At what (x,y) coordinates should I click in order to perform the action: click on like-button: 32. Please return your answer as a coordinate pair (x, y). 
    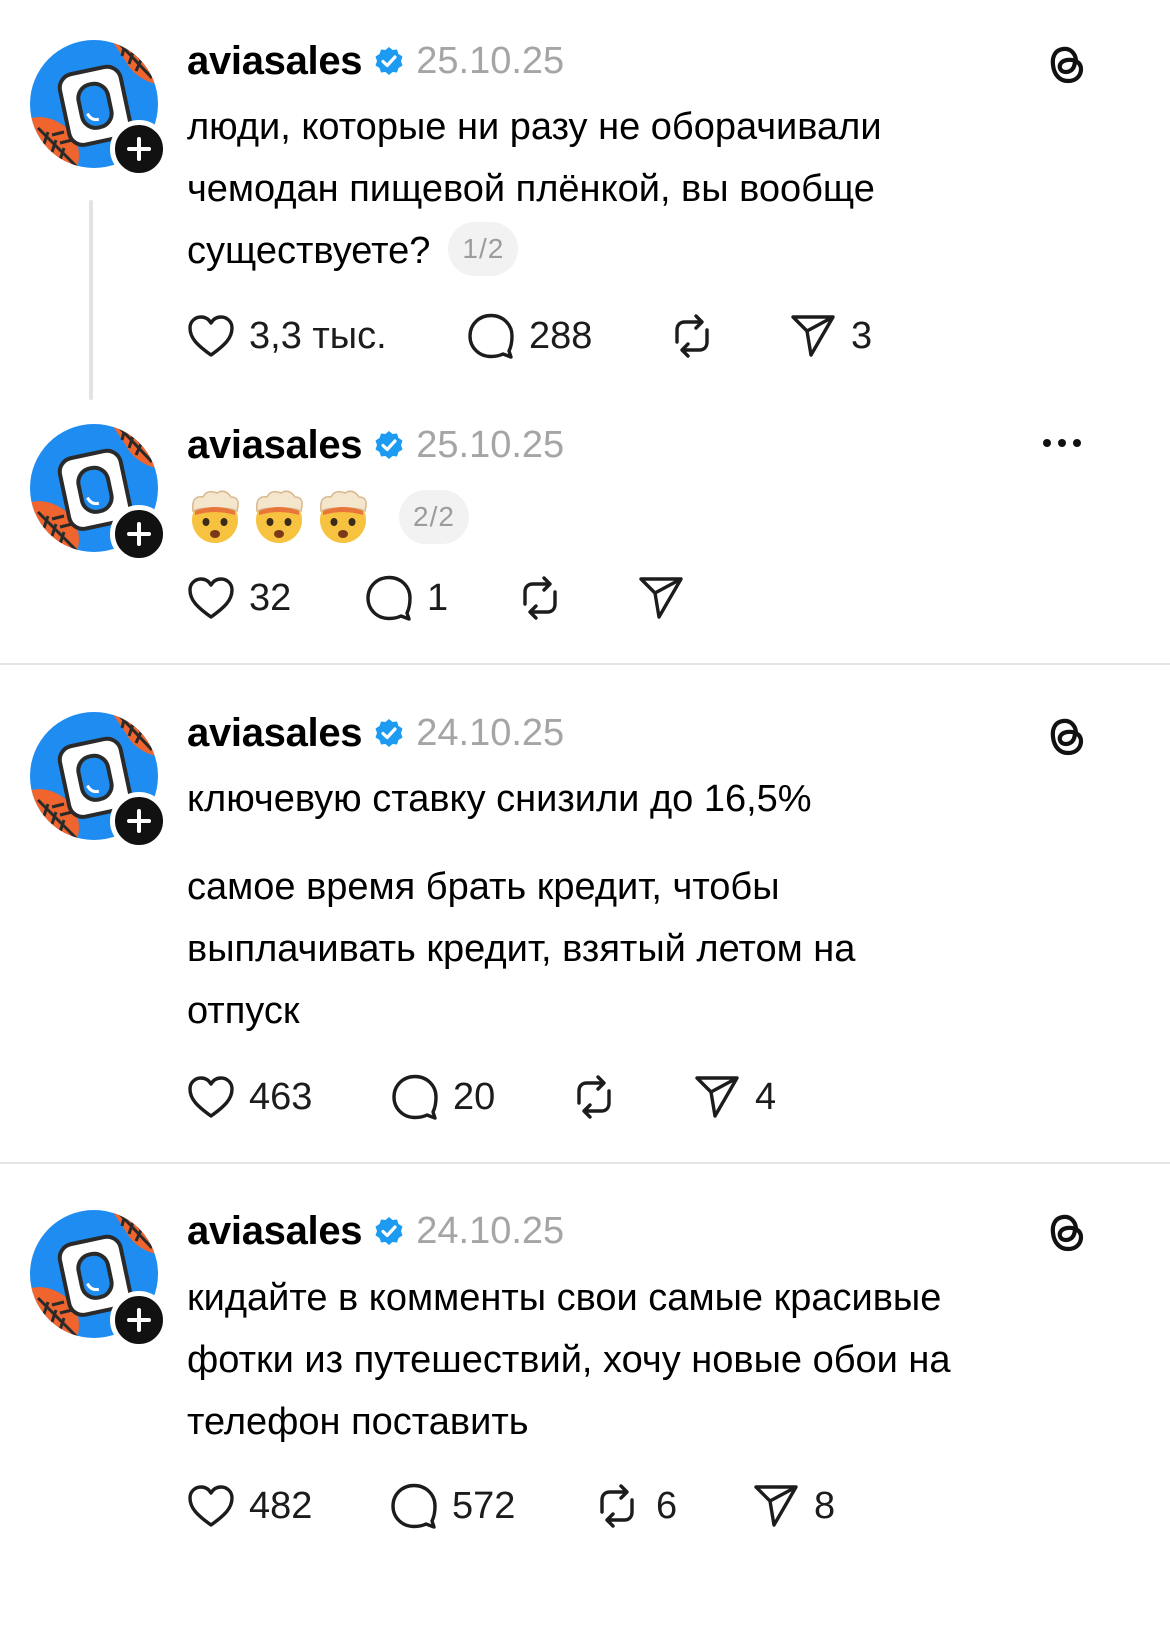
    Looking at the image, I should click on (276, 598).